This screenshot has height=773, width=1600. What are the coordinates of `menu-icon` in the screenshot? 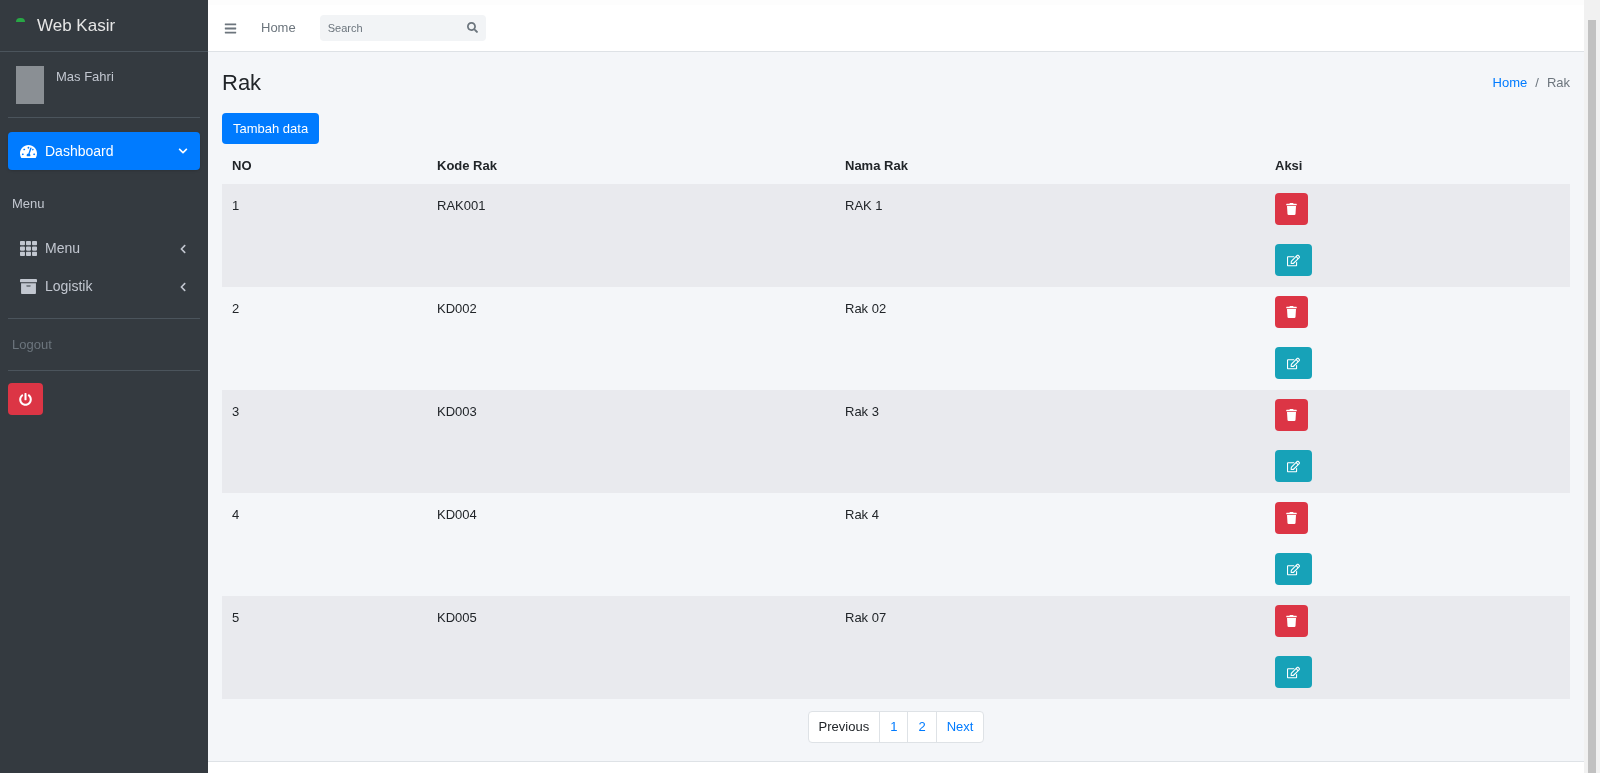 It's located at (230, 28).